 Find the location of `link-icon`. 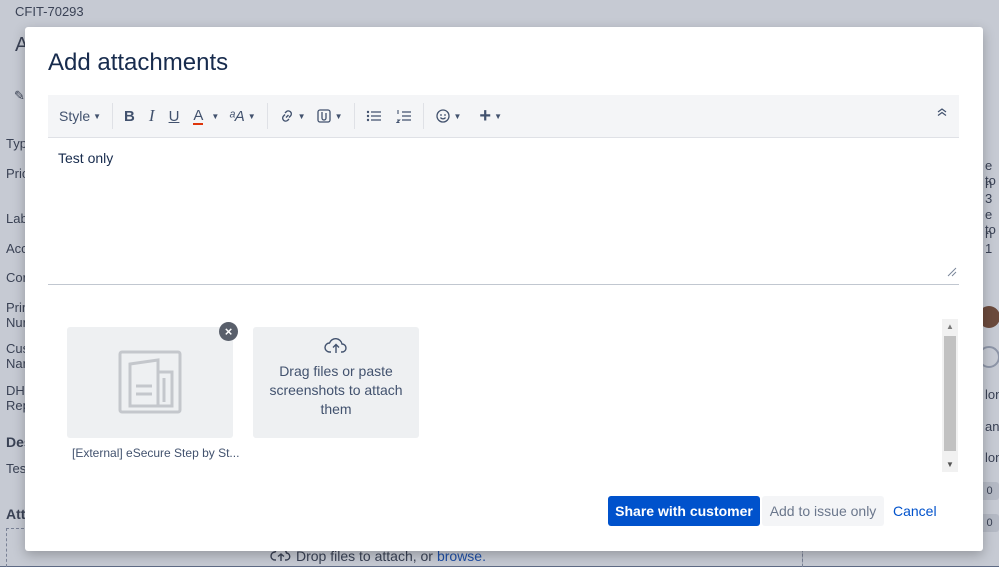

link-icon is located at coordinates (287, 116).